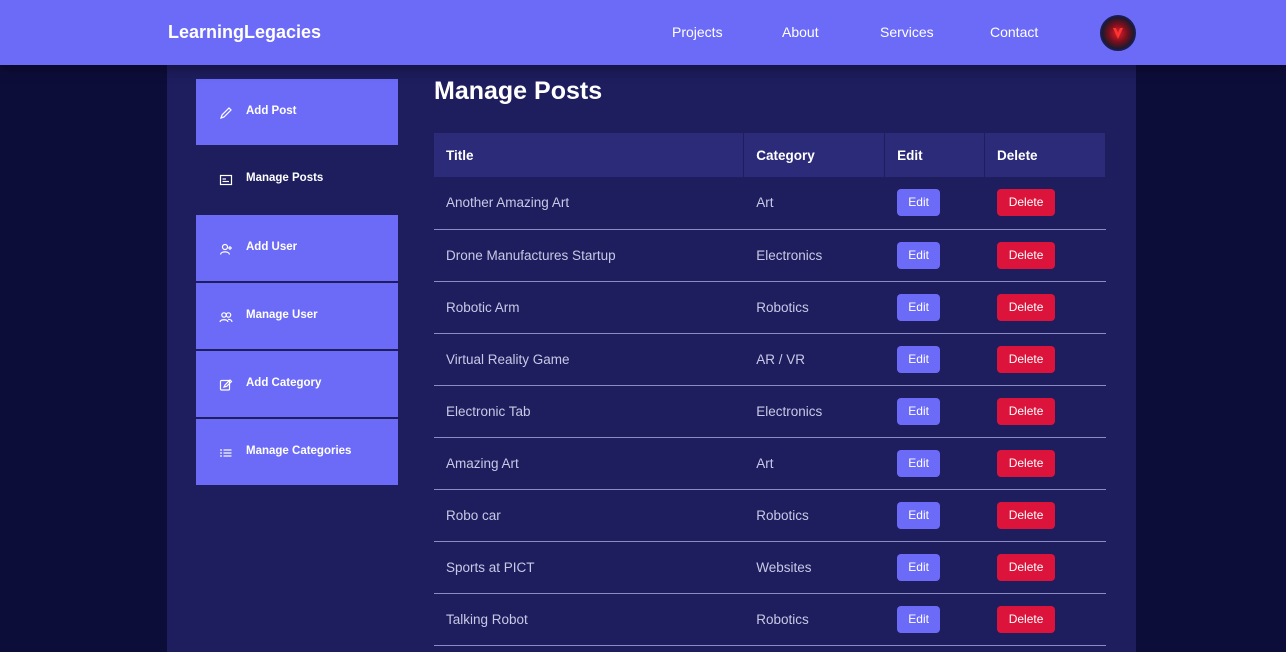 This screenshot has width=1286, height=652. I want to click on post-title-cell: Virtual Reality Game, so click(589, 359).